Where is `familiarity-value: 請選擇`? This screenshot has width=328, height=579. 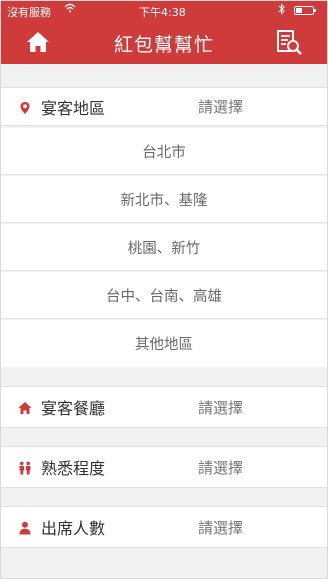
familiarity-value: 請選擇 is located at coordinates (220, 467).